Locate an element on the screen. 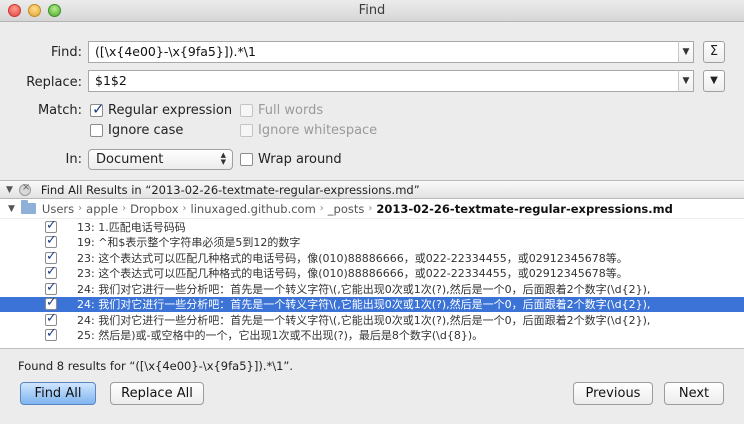 This screenshot has width=744, height=424. sigma-button: Σ is located at coordinates (714, 52).